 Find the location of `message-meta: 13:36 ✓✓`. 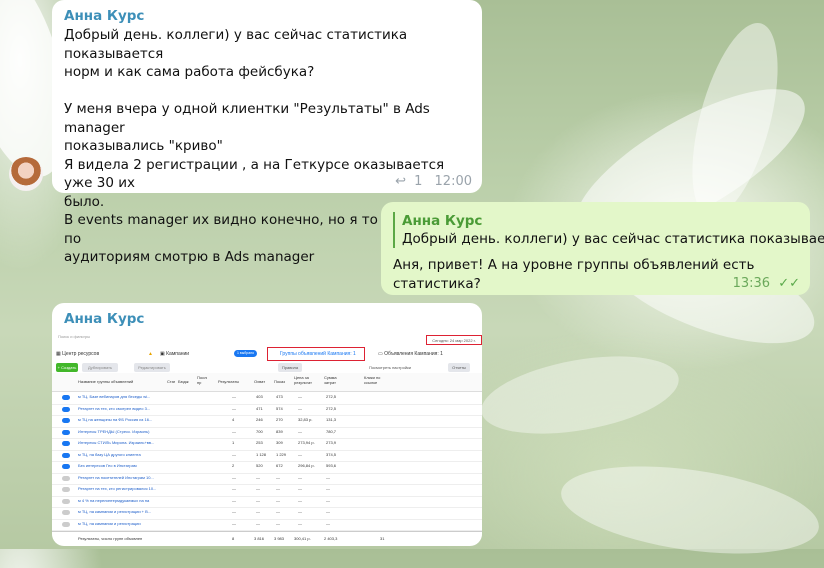

message-meta: 13:36 ✓✓ is located at coordinates (766, 283).